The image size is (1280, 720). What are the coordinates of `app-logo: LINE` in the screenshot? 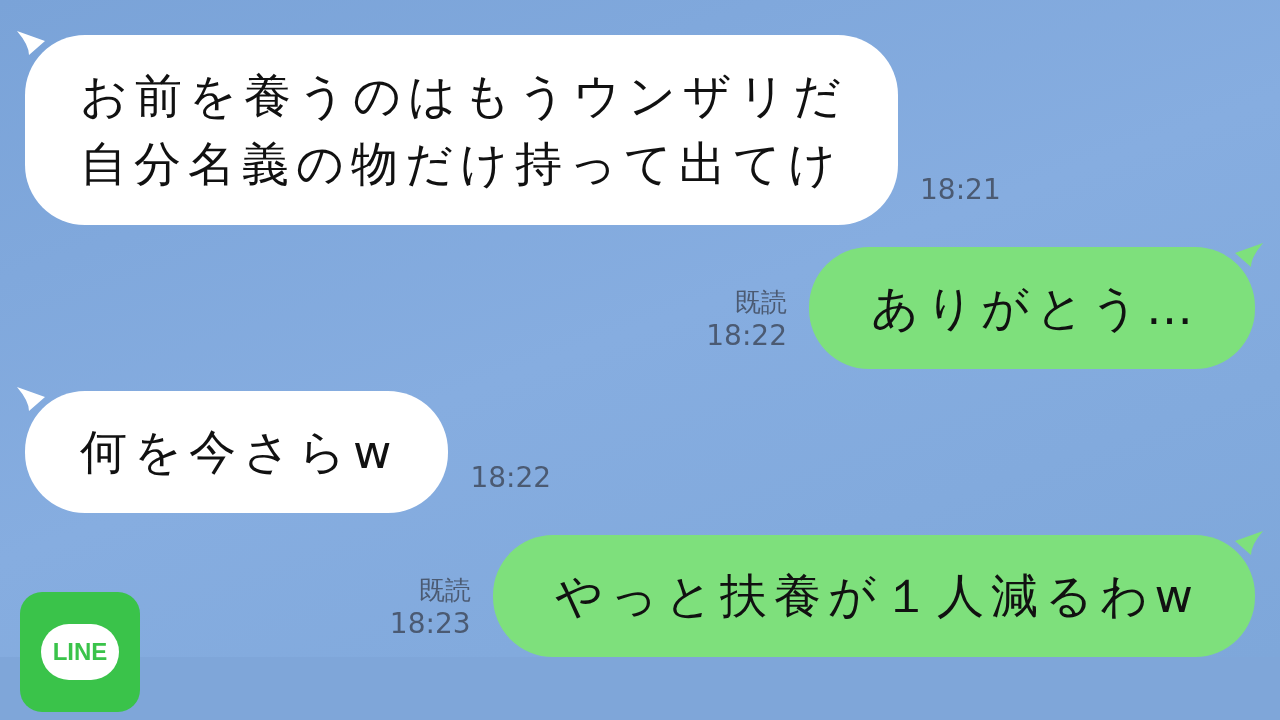 It's located at (80, 652).